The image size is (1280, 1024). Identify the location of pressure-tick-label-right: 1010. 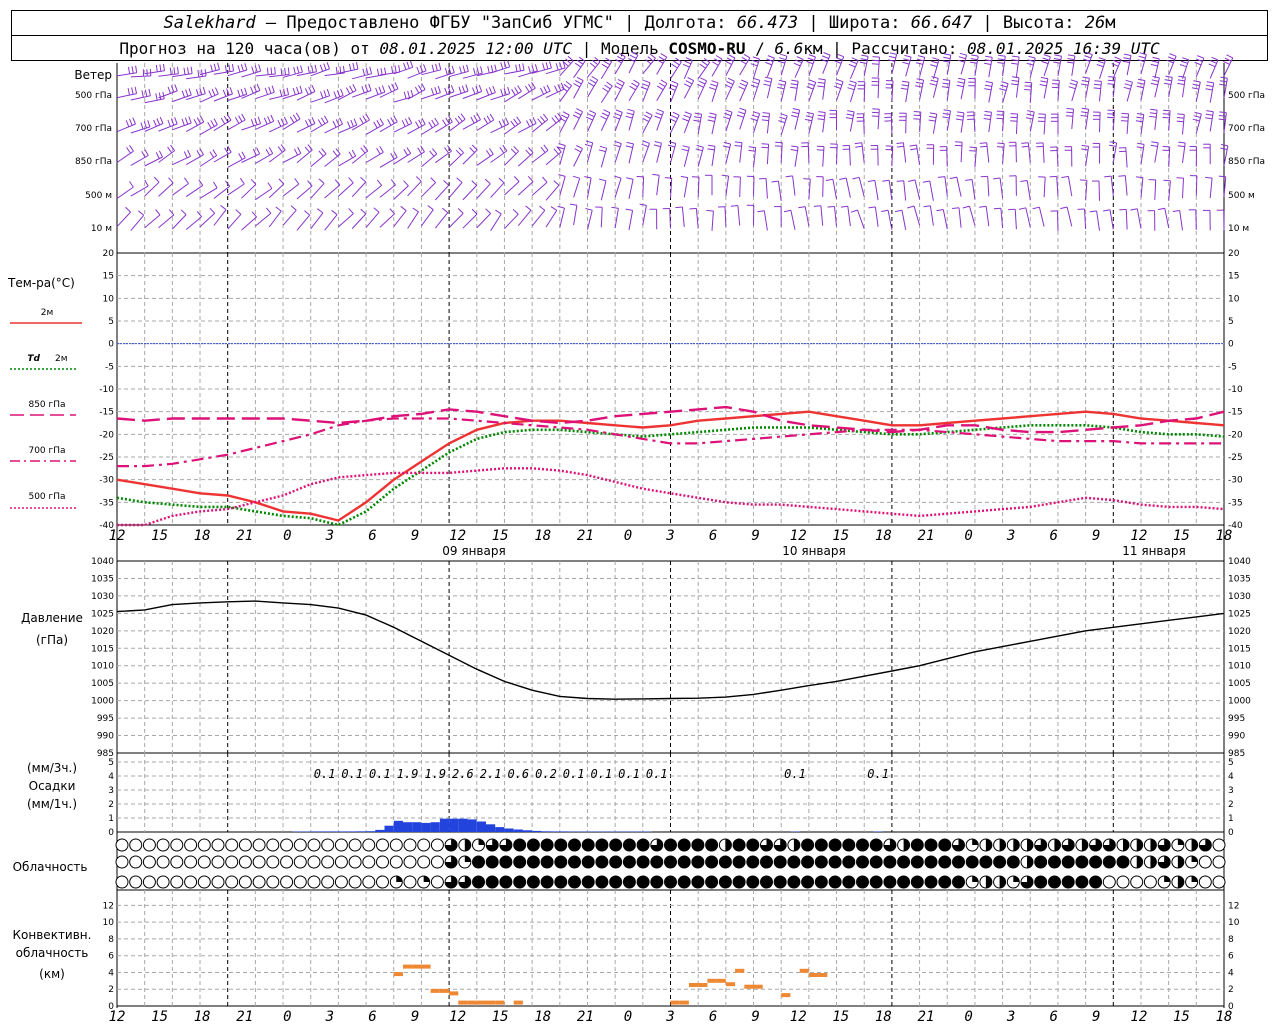
(1239, 667).